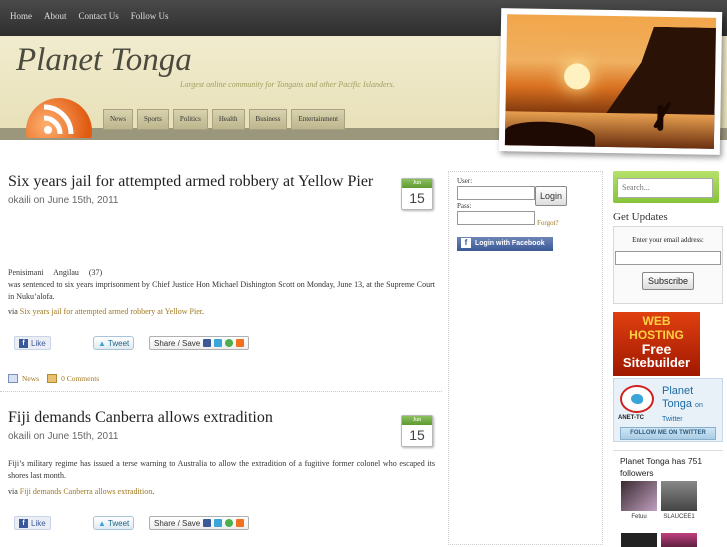 The height and width of the screenshot is (547, 727). What do you see at coordinates (86, 491) in the screenshot?
I see `via-source-link: Fiji demands Canberra allows extradition` at bounding box center [86, 491].